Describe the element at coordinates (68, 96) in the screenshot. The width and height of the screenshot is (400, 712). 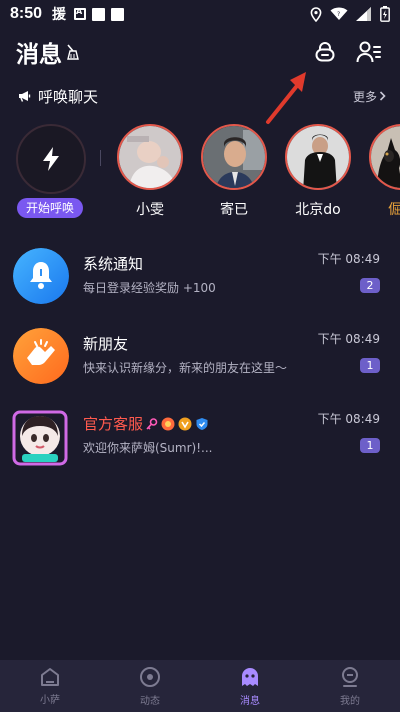
I see `call-section-title: 呼唤聊天` at that location.